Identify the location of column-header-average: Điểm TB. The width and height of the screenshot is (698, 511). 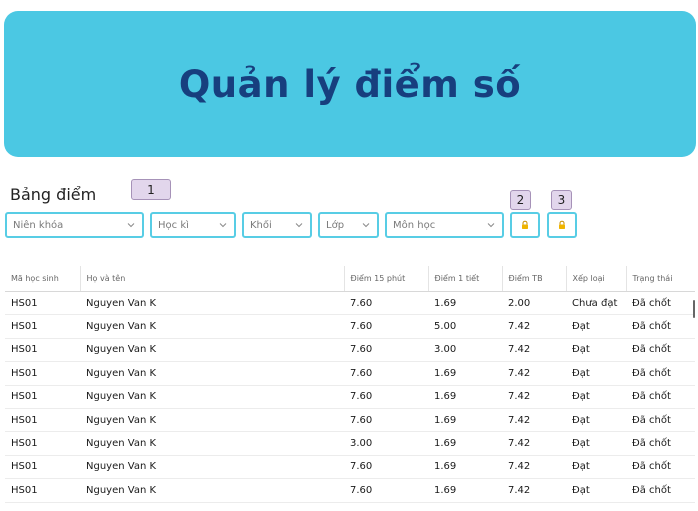
(533, 279).